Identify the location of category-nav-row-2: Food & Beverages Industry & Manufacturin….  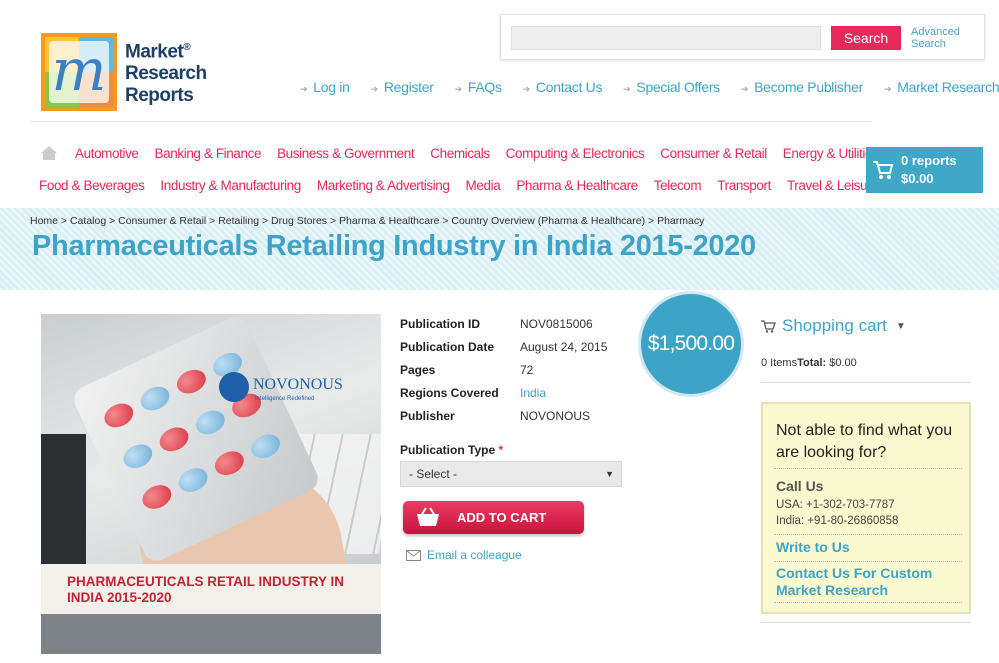
(466, 185).